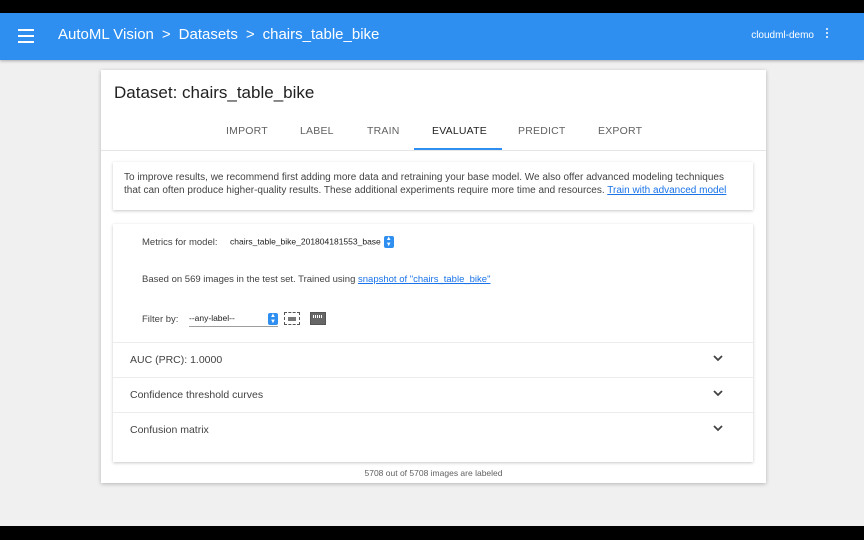  What do you see at coordinates (666, 190) in the screenshot?
I see `train-advanced-link: Train with advanced model` at bounding box center [666, 190].